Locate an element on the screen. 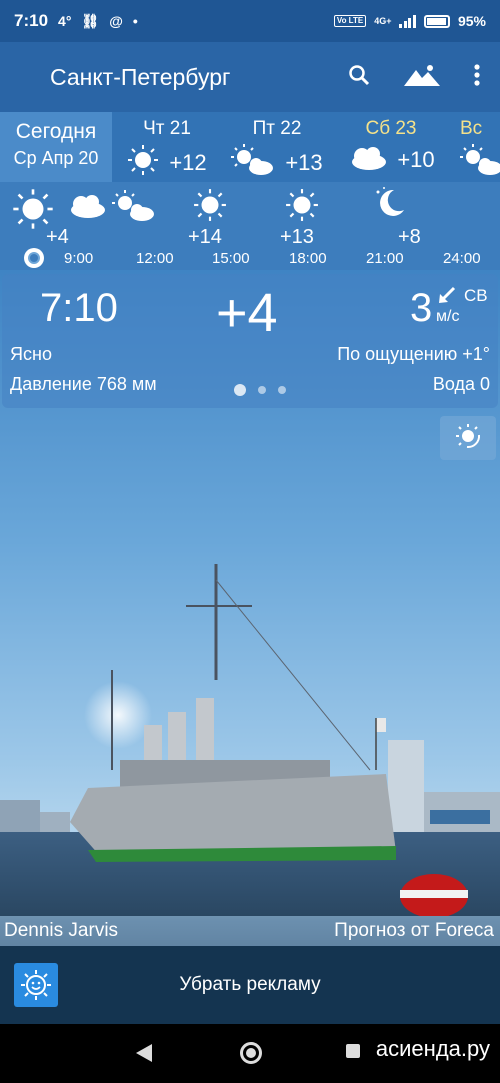 This screenshot has height=1083, width=500. wind-direction: СВ is located at coordinates (476, 295).